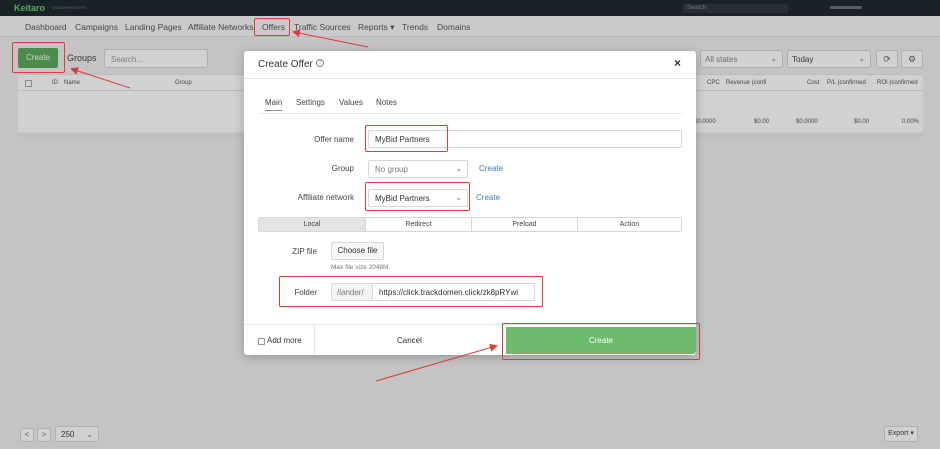 The image size is (940, 449). What do you see at coordinates (330, 38) in the screenshot?
I see `arrow-to-offers` at bounding box center [330, 38].